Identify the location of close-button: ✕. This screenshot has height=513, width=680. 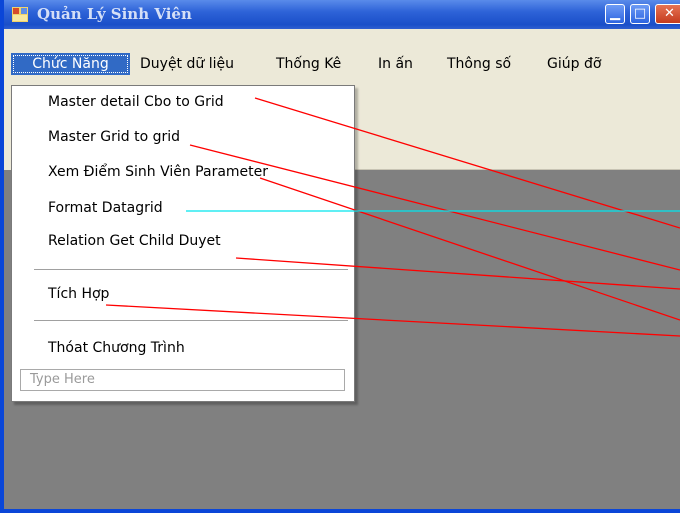
(667, 14).